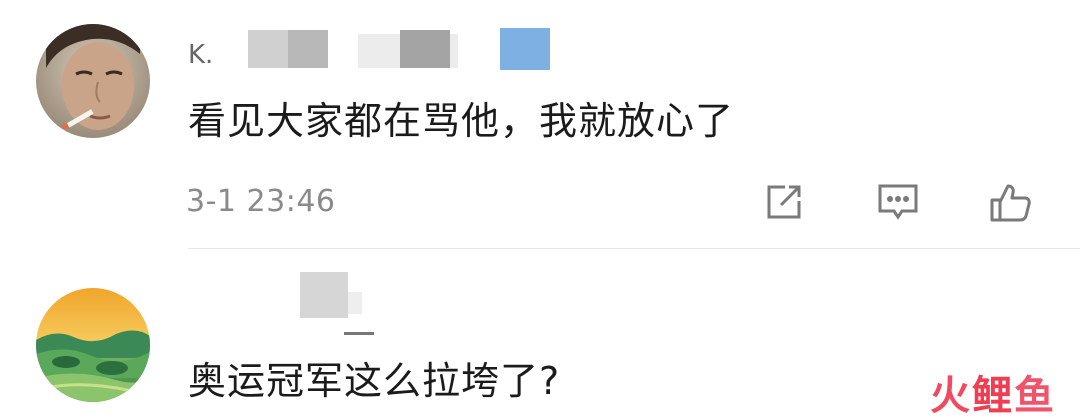 This screenshot has width=1080, height=420. What do you see at coordinates (1035, 396) in the screenshot?
I see `watermark-char: 鱼` at bounding box center [1035, 396].